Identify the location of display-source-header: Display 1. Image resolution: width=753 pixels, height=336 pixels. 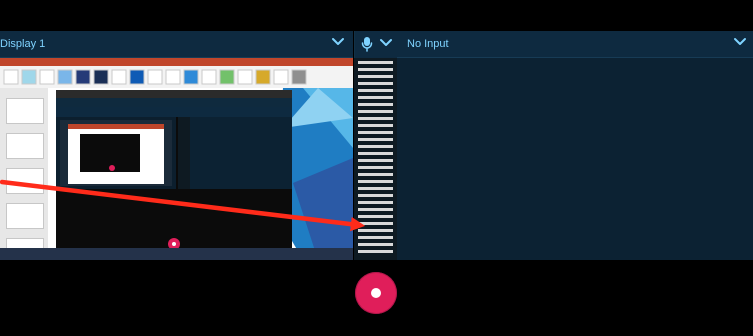
(176, 44).